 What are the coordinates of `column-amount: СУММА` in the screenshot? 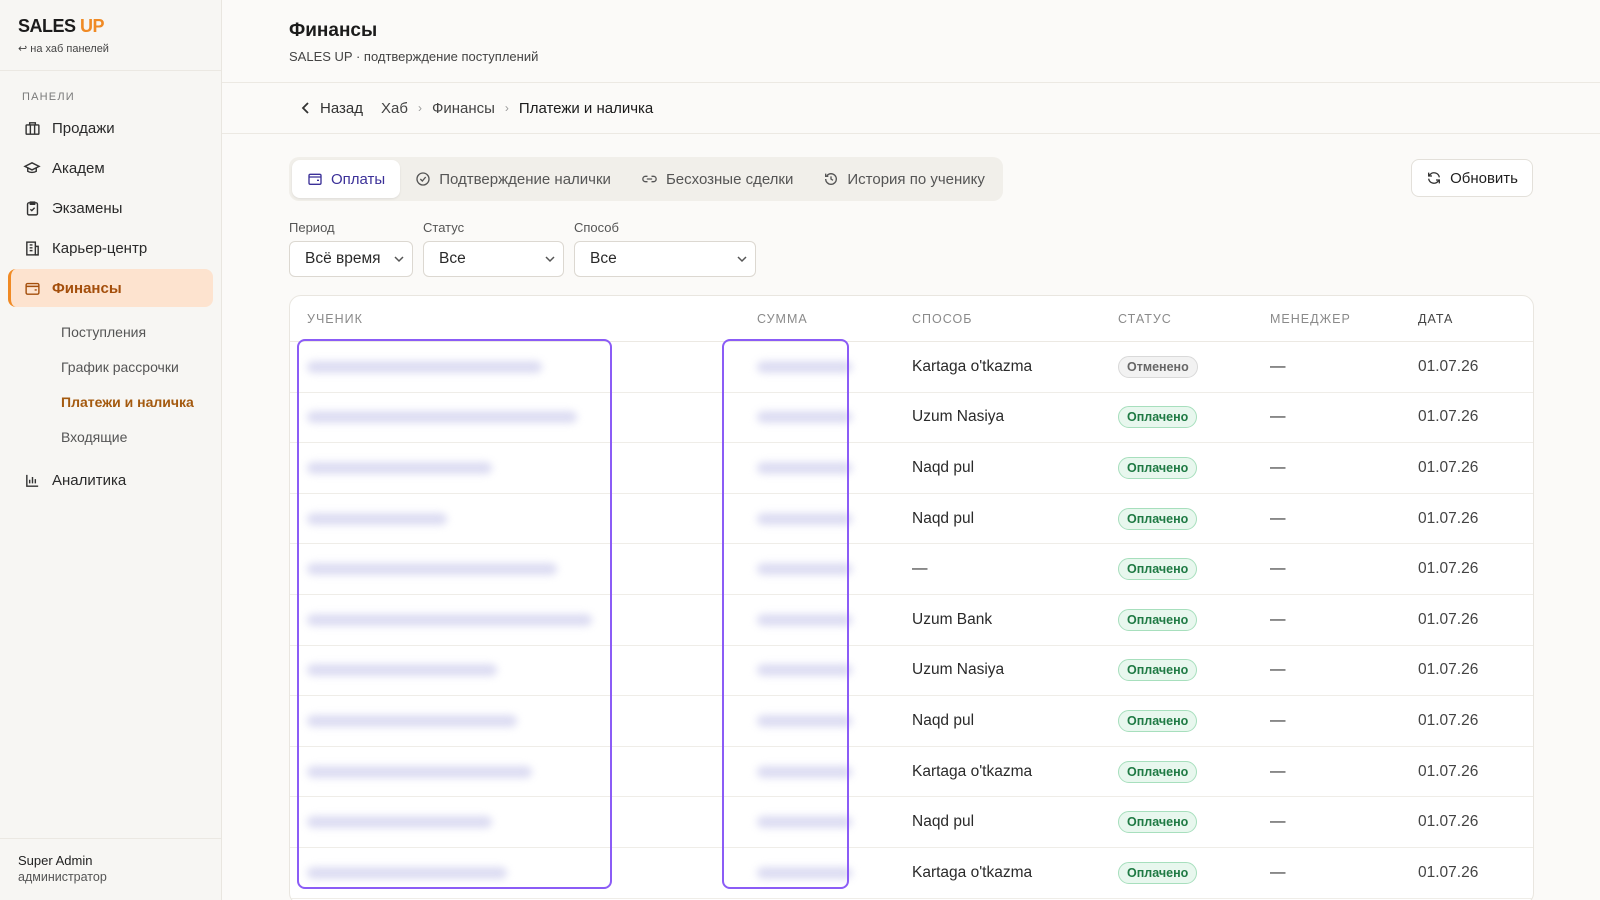 It's located at (826, 319).